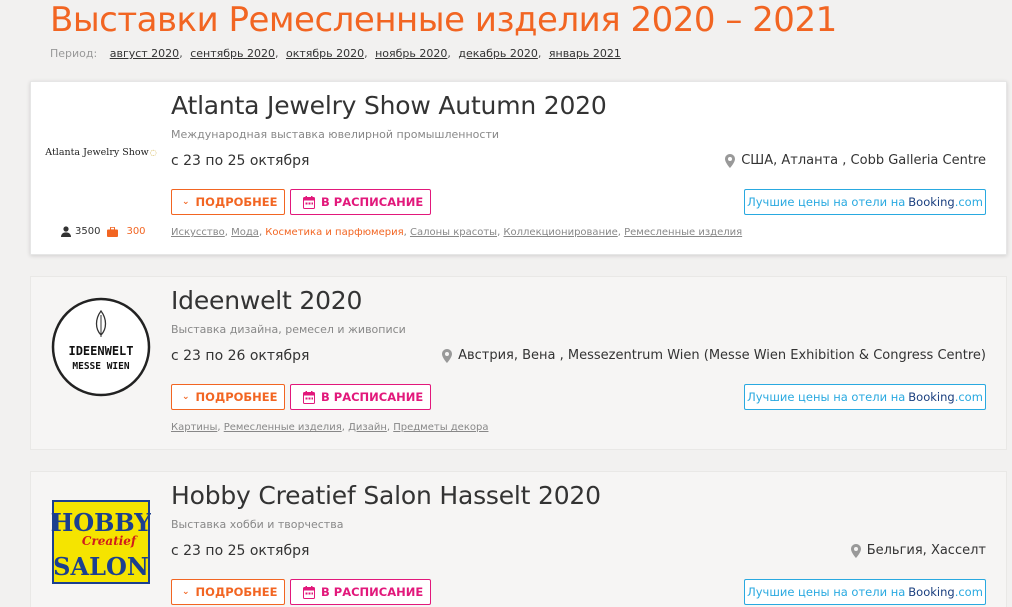 The height and width of the screenshot is (607, 1012). I want to click on hobby-salon-logo: HOBBY Creatief SALON, so click(101, 542).